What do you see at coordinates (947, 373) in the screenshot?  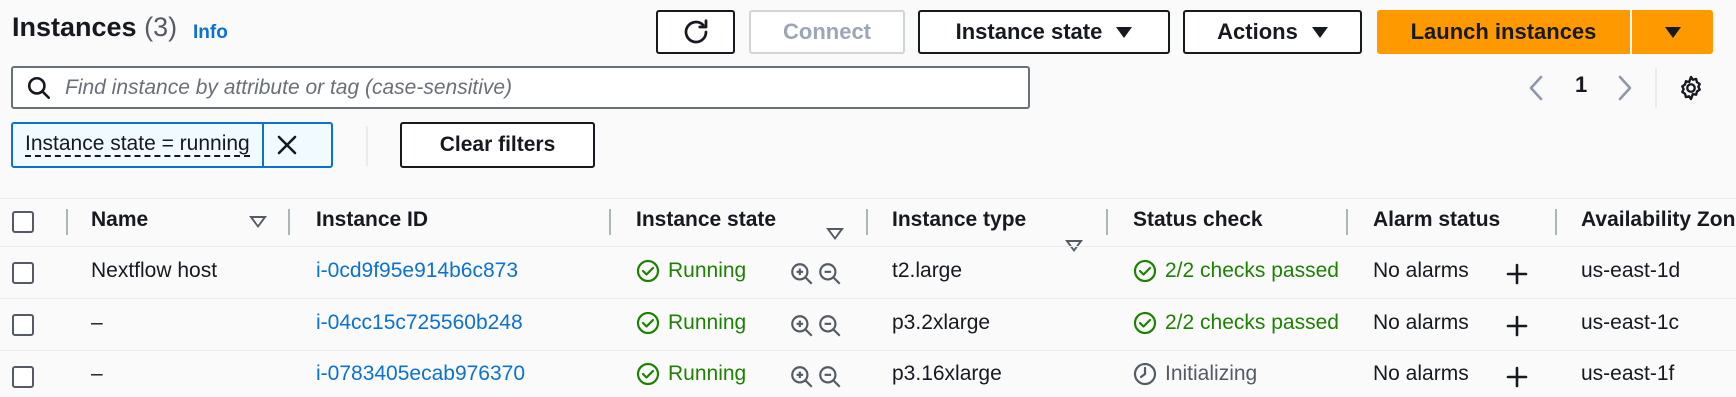 I see `instance-type: p3.16xlarge` at bounding box center [947, 373].